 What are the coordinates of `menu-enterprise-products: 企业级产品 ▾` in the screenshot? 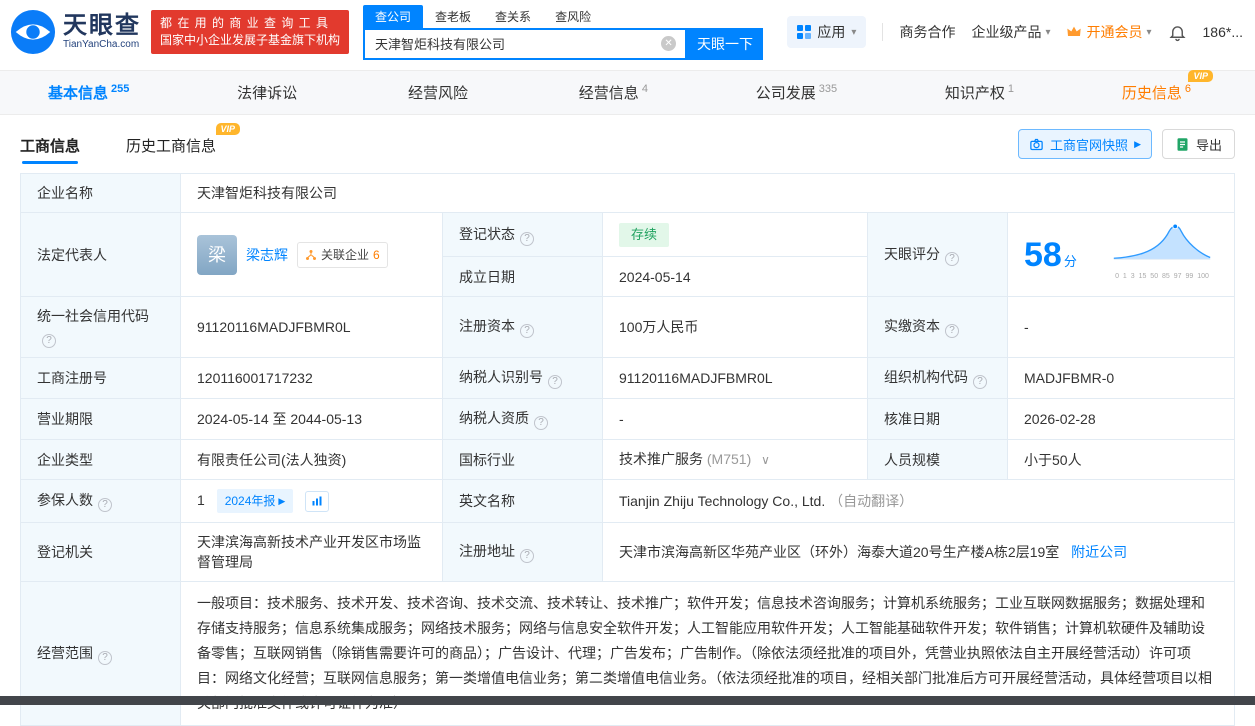 It's located at (1010, 32).